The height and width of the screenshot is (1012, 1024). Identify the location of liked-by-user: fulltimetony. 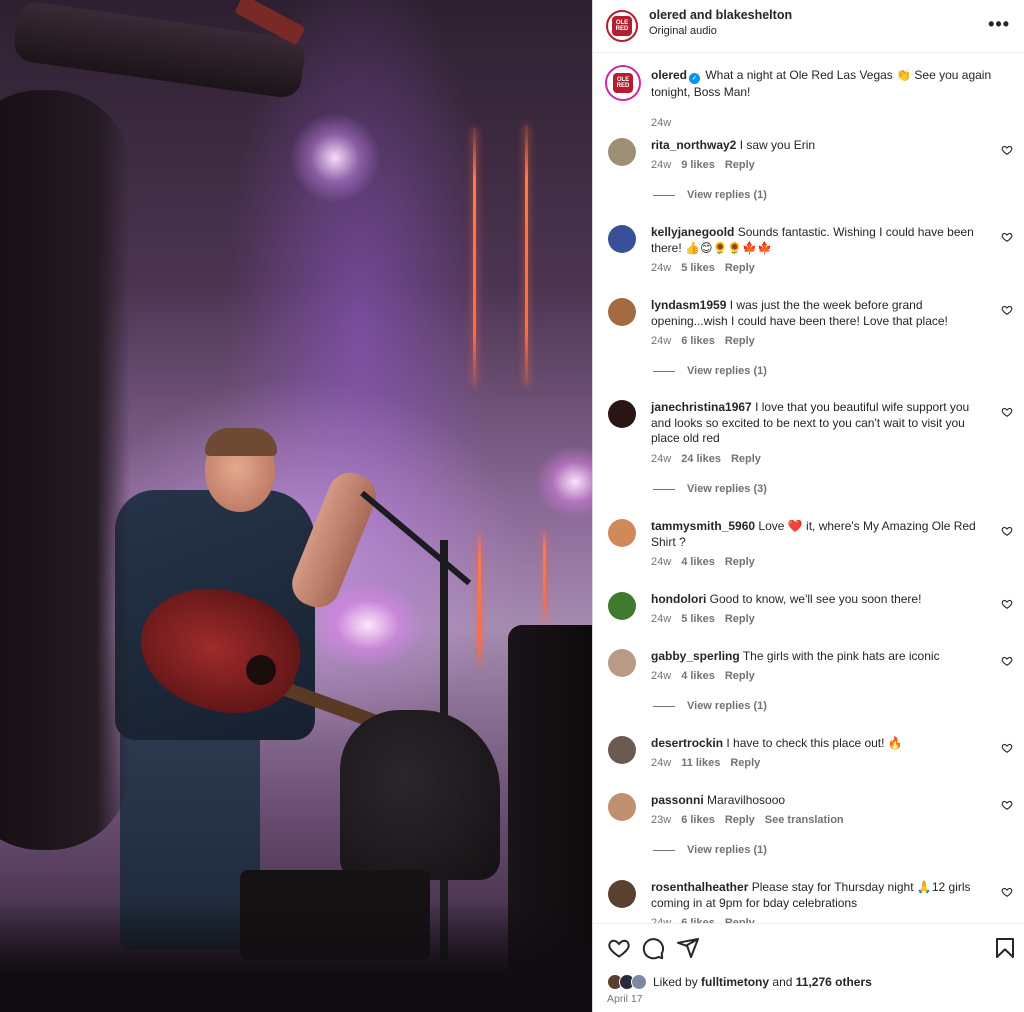
(735, 982).